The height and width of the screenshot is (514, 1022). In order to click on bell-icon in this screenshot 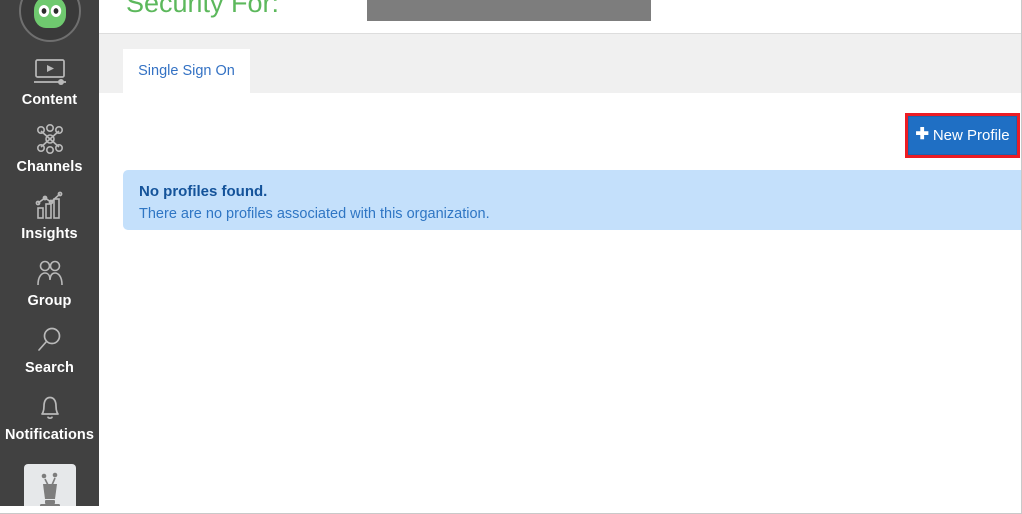, I will do `click(50, 407)`.